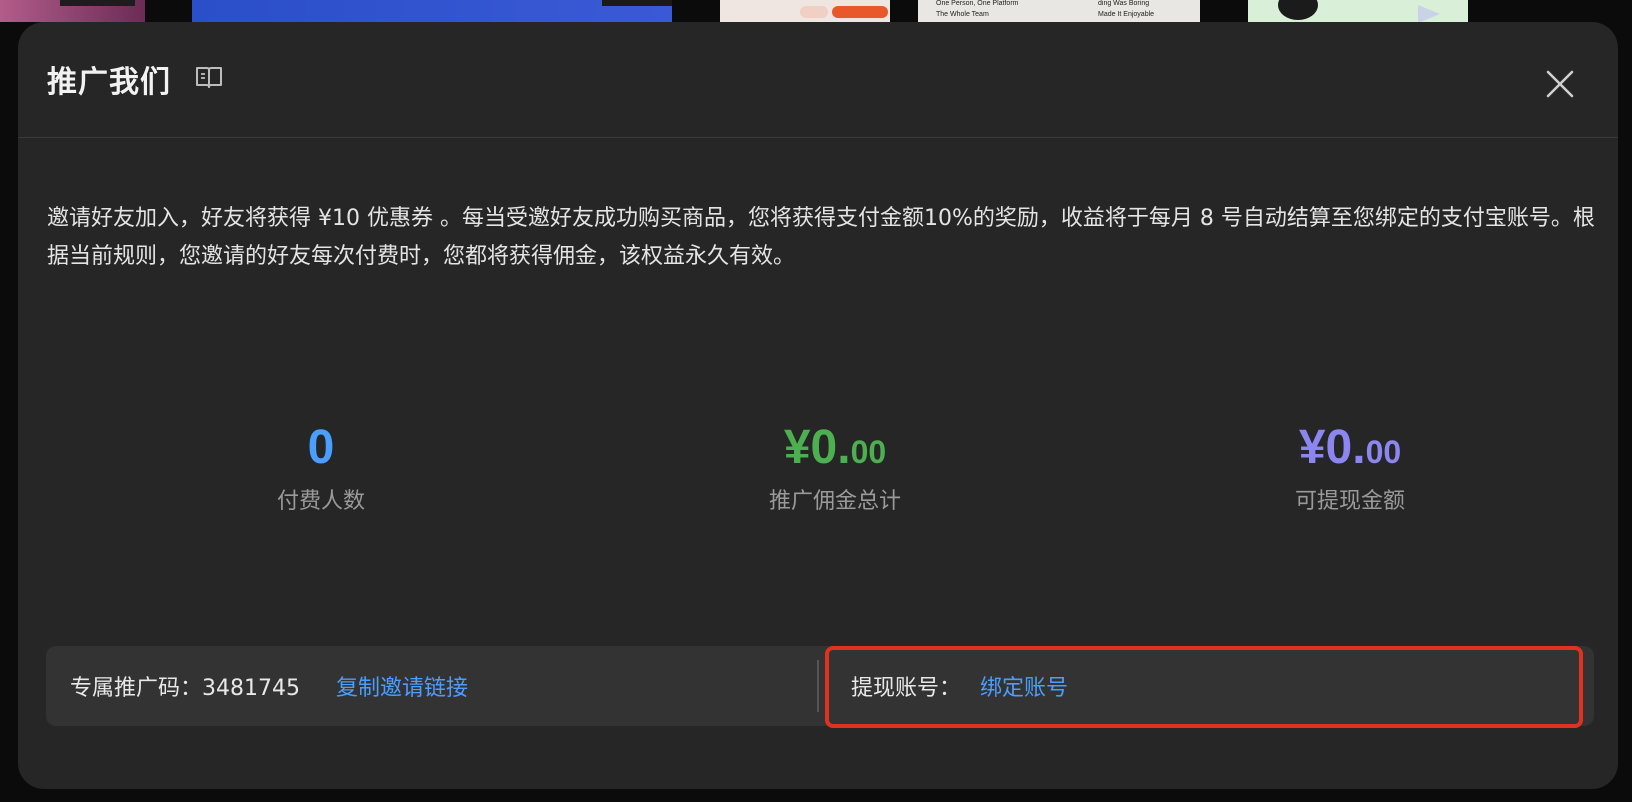  I want to click on divider, so click(818, 686).